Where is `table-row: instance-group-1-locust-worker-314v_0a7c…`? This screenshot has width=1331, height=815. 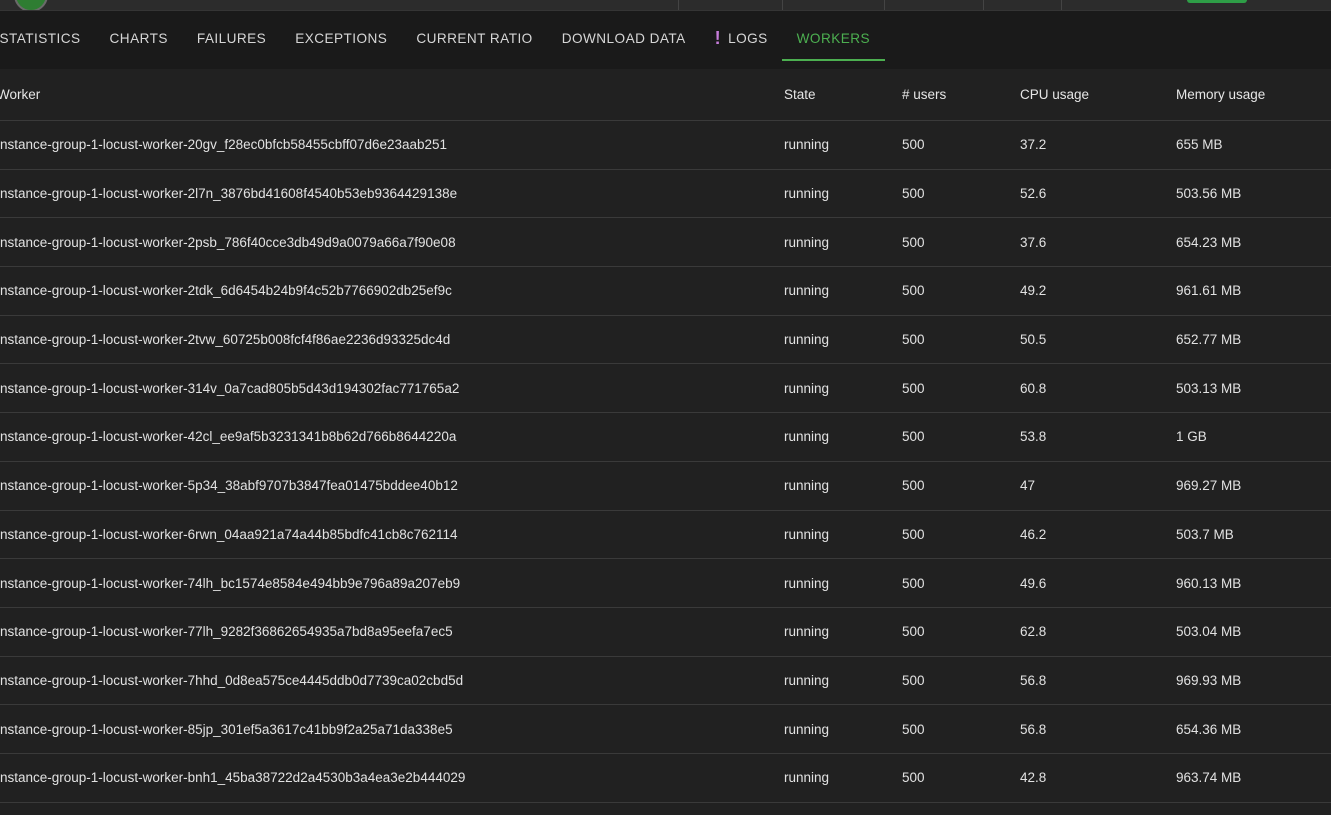
table-row: instance-group-1-locust-worker-314v_0a7c… is located at coordinates (665, 388).